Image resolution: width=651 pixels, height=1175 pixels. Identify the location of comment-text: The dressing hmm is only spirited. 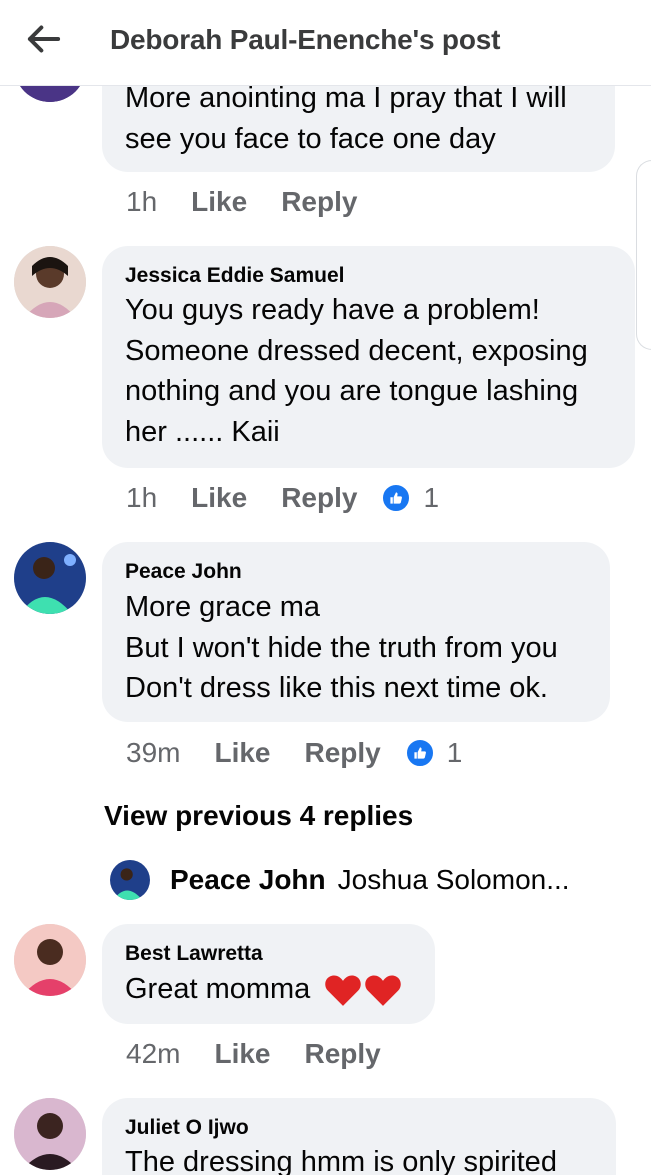
(341, 1158).